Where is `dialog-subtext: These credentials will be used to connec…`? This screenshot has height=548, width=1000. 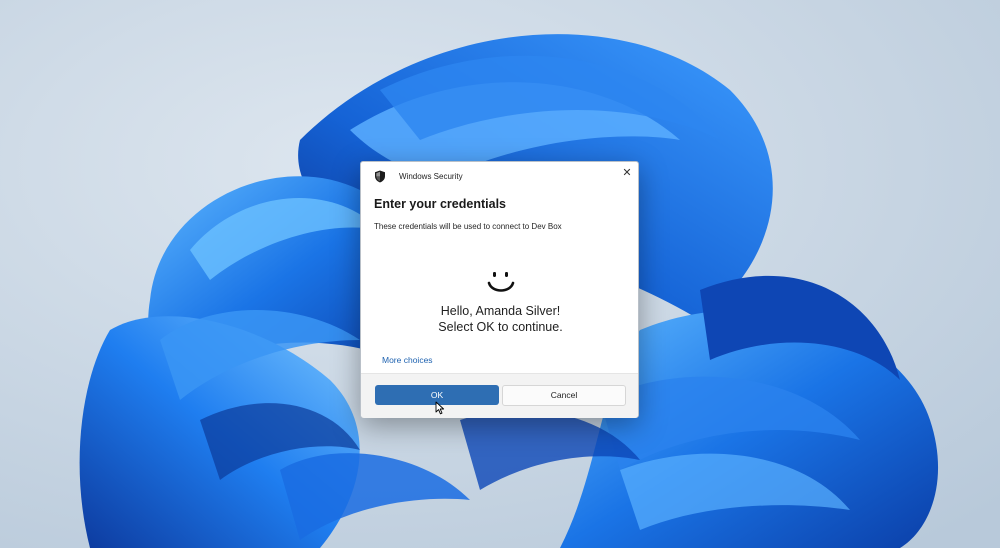 dialog-subtext: These credentials will be used to connec… is located at coordinates (468, 226).